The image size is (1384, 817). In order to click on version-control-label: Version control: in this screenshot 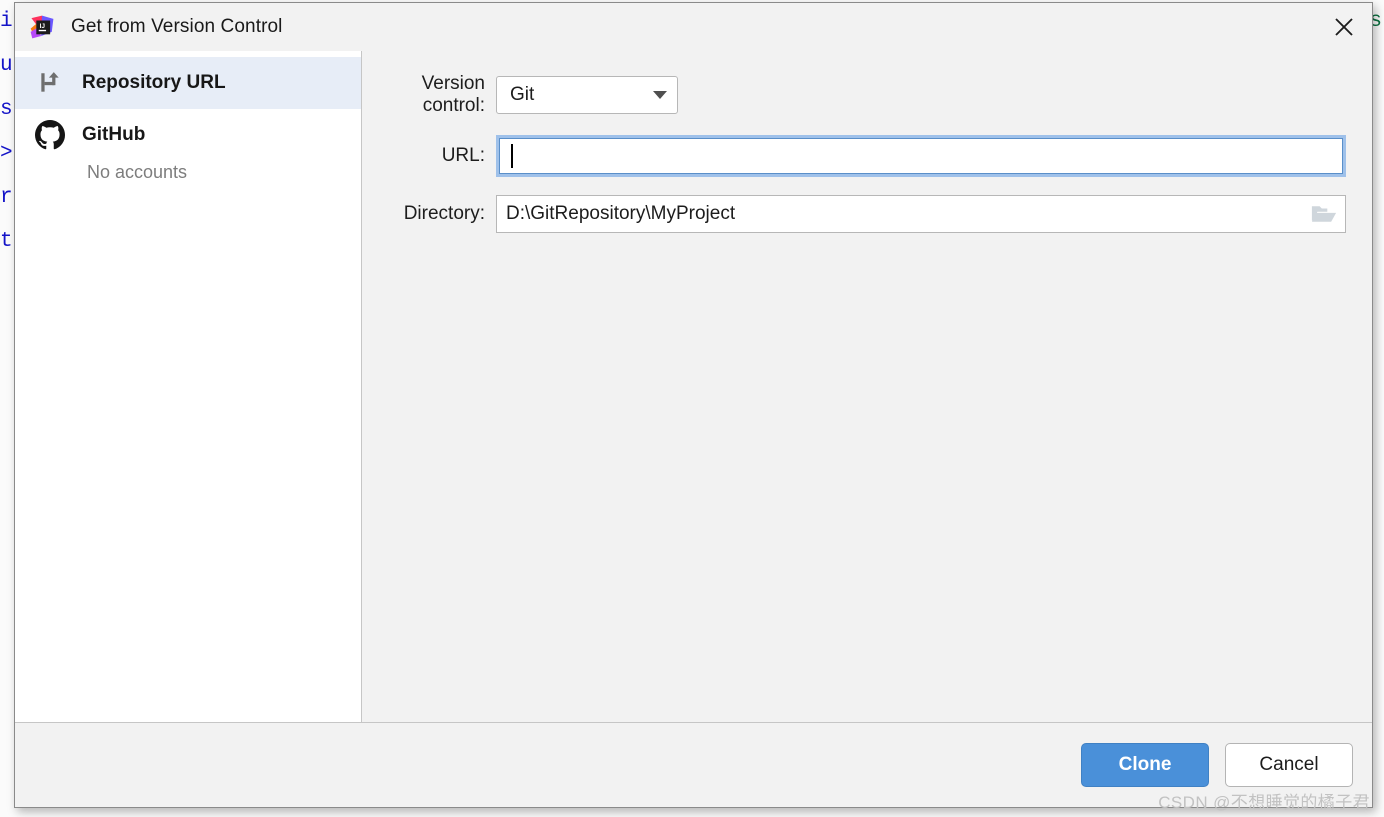, I will do `click(453, 94)`.